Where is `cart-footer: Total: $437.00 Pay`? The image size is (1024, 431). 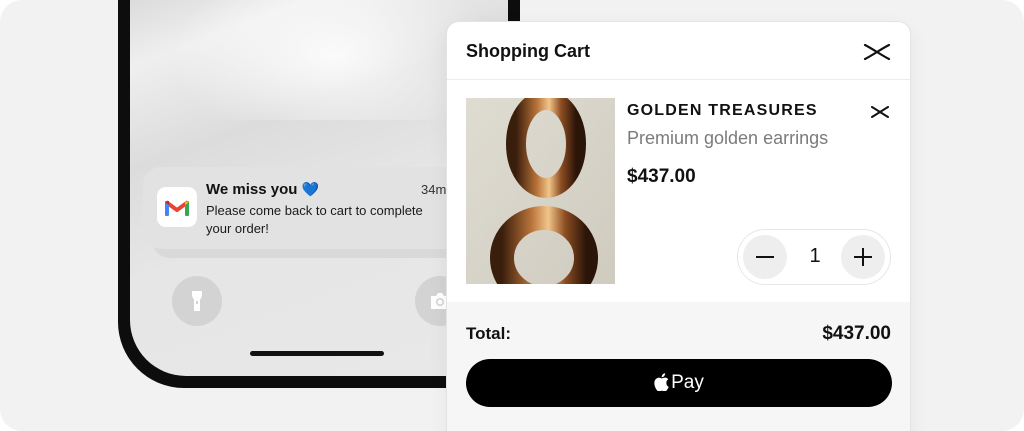 cart-footer: Total: $437.00 Pay is located at coordinates (678, 366).